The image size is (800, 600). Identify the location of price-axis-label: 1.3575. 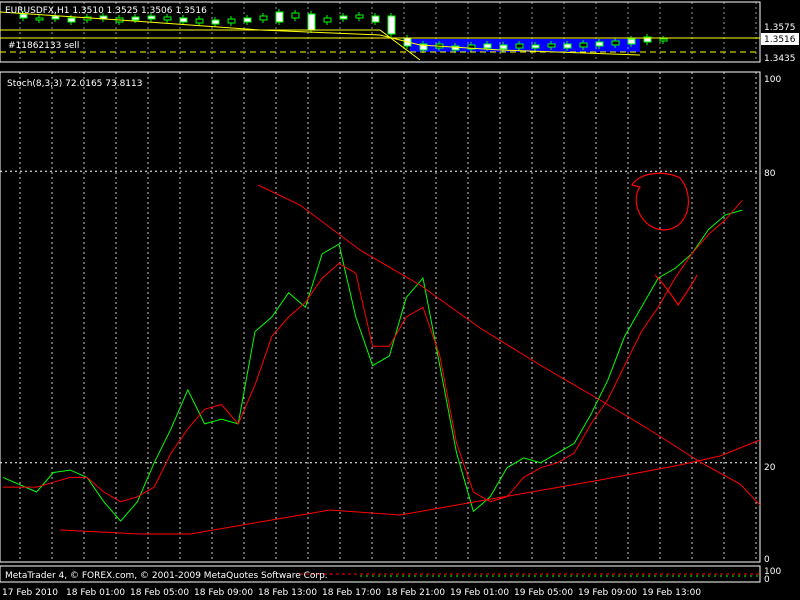
(780, 28).